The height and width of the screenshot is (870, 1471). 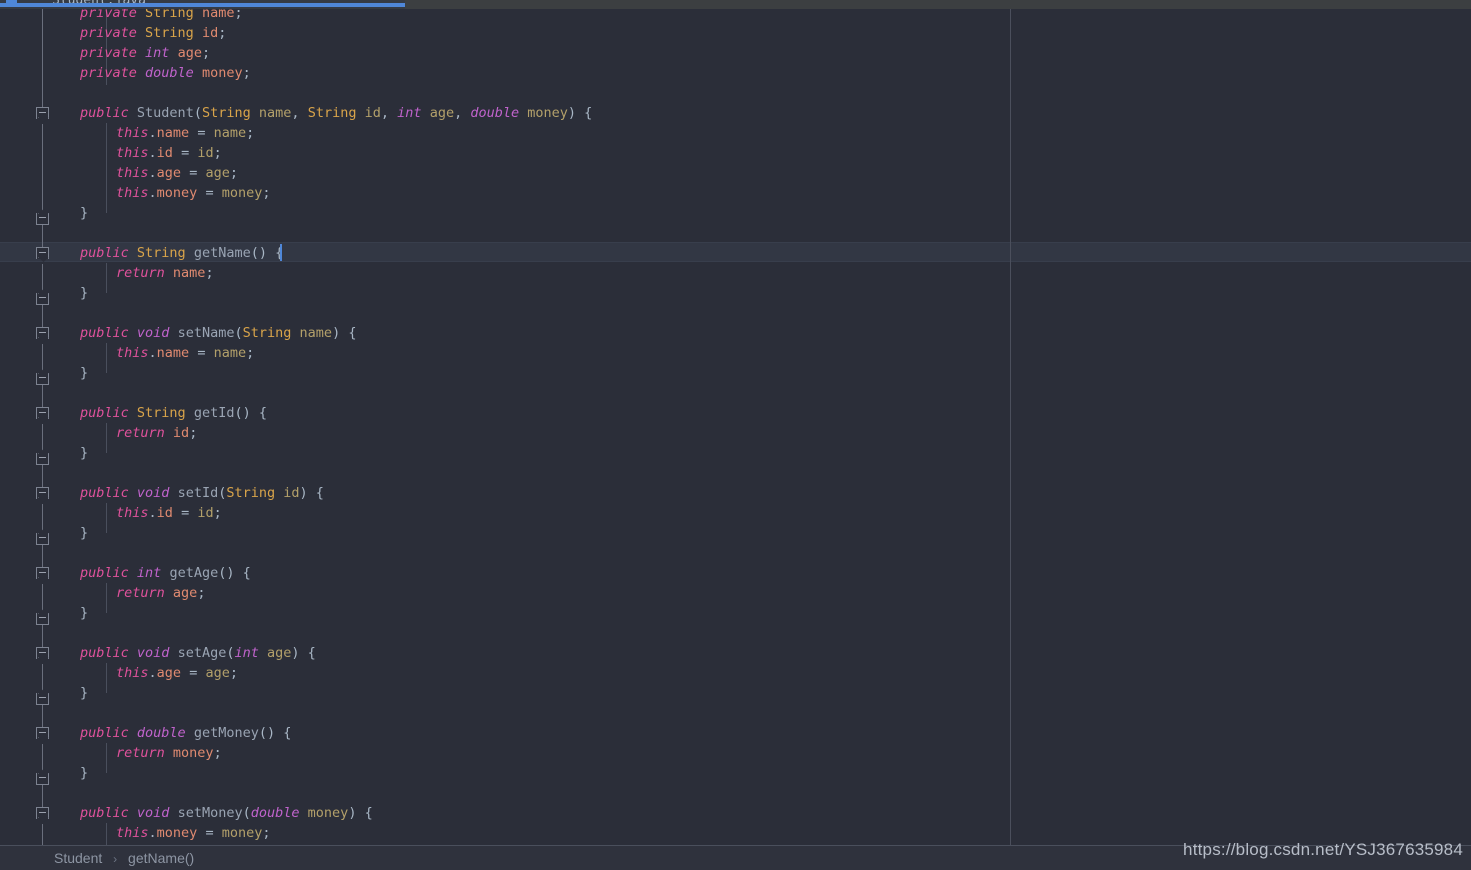 I want to click on code-line: private double money;, so click(x=165, y=73).